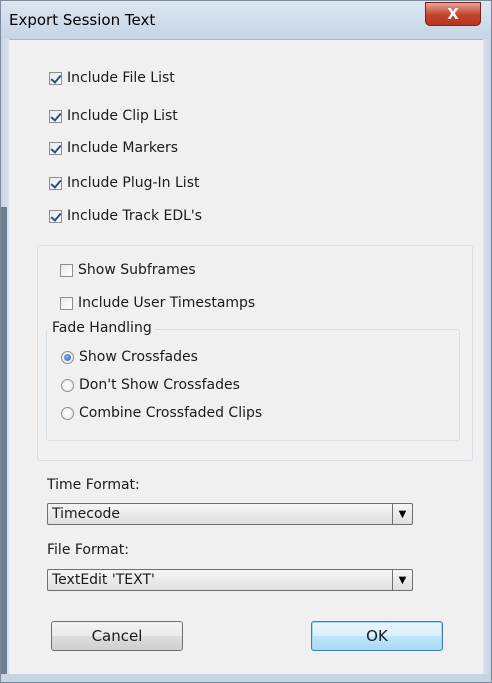  I want to click on show-crossfades-radio: Show Crossfades, so click(129, 357).